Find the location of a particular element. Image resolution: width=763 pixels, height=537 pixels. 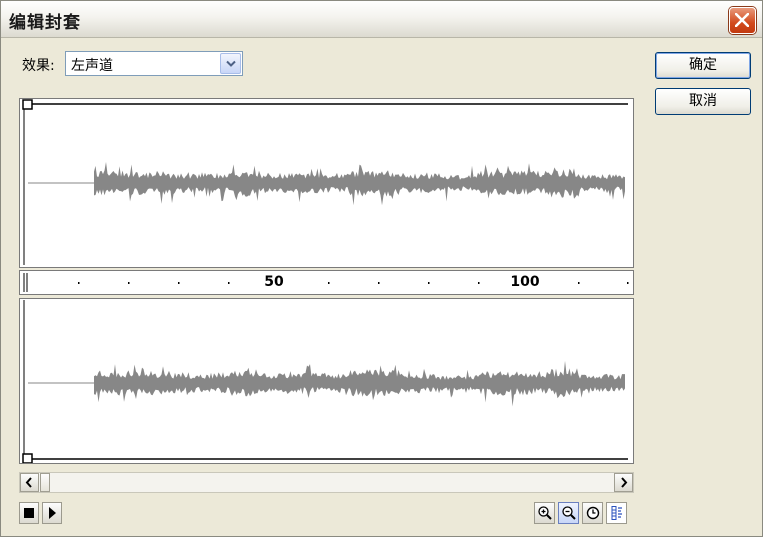

frame-units-button is located at coordinates (616, 513).